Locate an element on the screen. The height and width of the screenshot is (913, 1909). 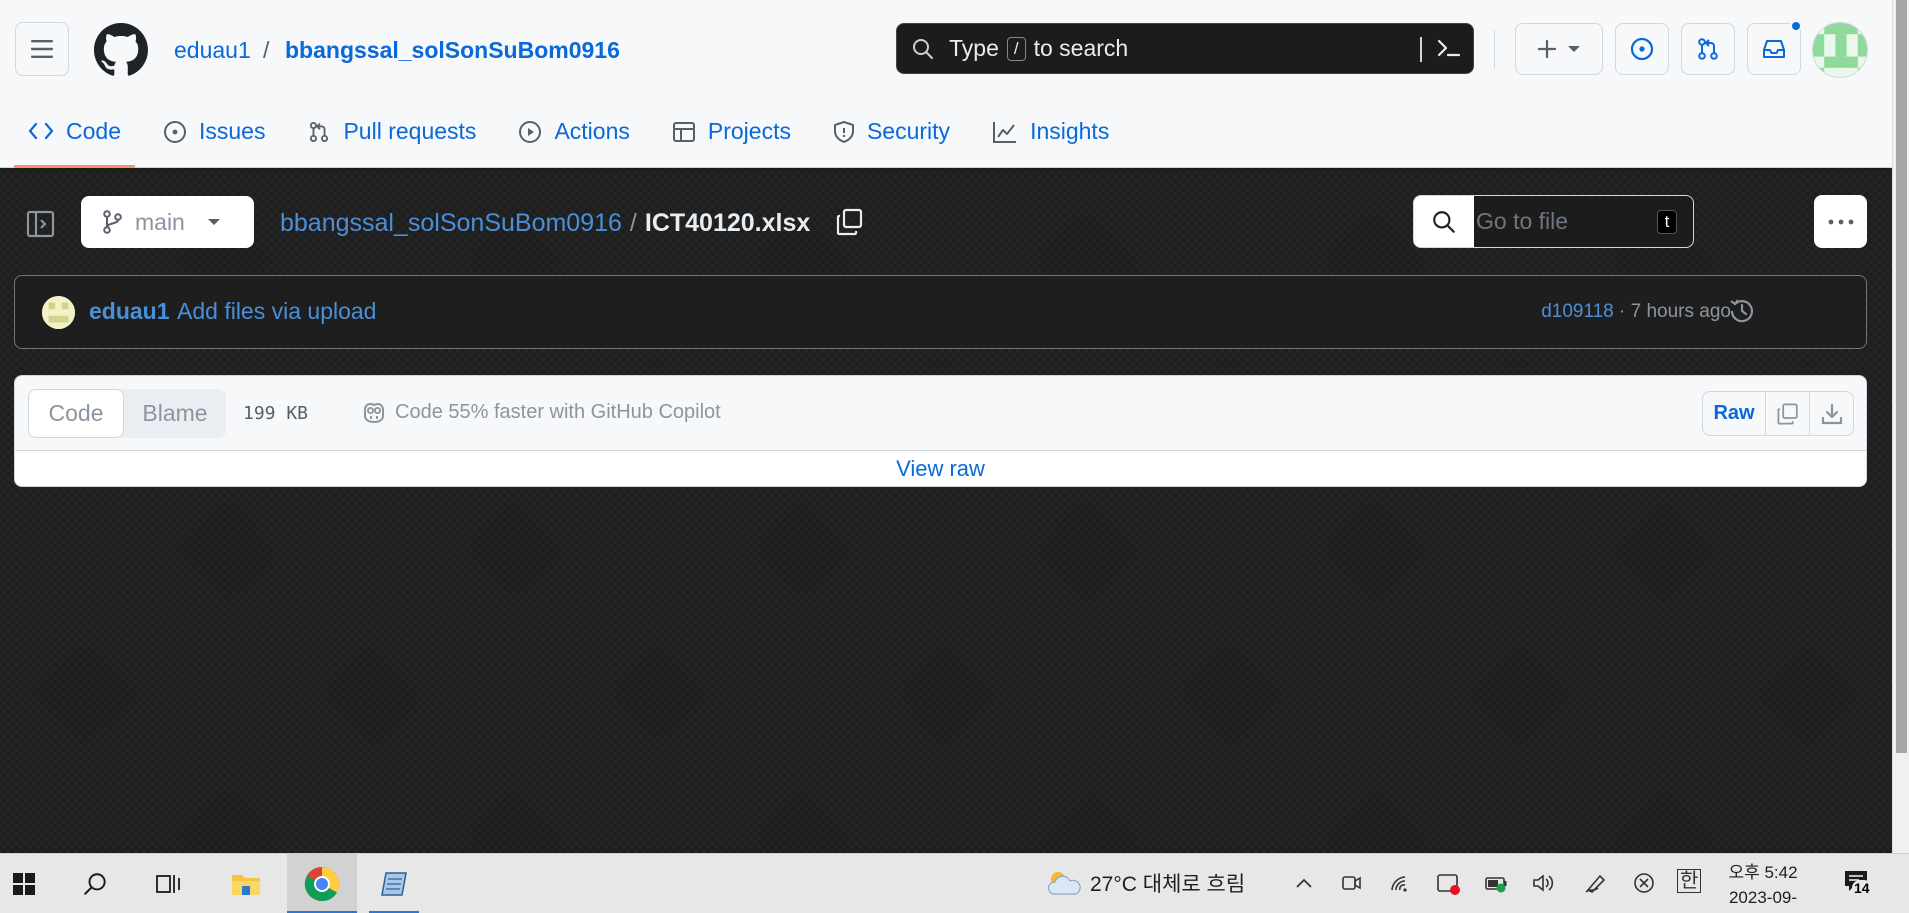
copilot-icon is located at coordinates (374, 413).